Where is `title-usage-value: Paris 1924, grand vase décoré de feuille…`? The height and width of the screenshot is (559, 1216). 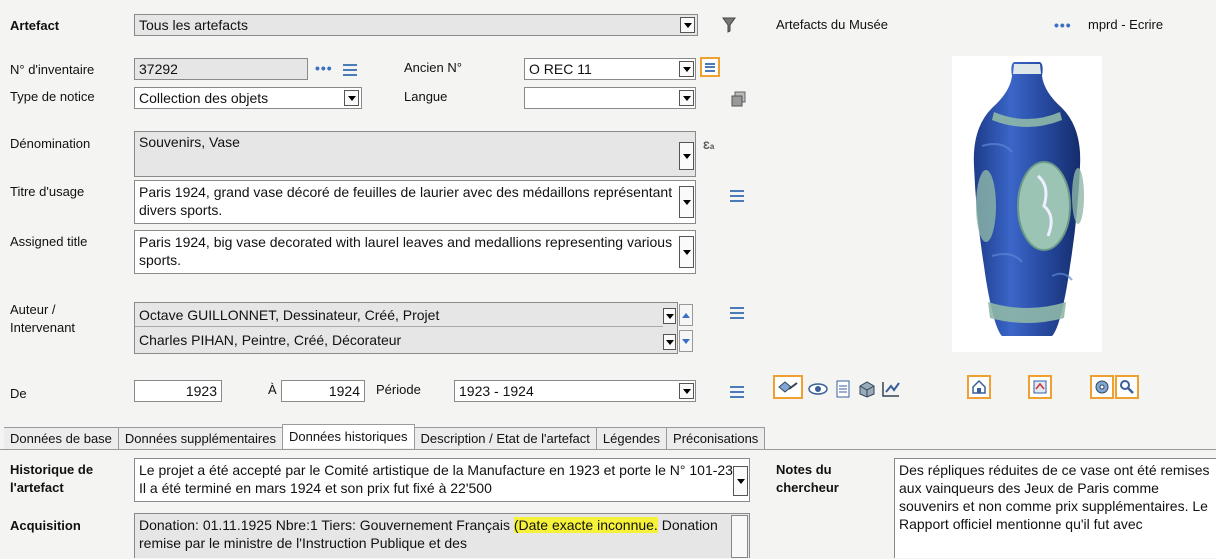
title-usage-value: Paris 1924, grand vase décoré de feuille… is located at coordinates (406, 201).